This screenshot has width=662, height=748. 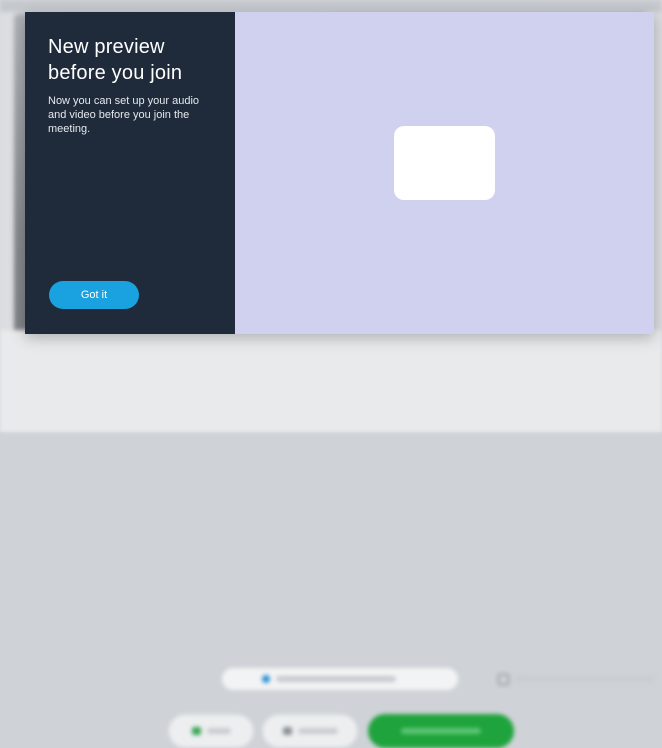 I want to click on camera-icon, so click(x=287, y=731).